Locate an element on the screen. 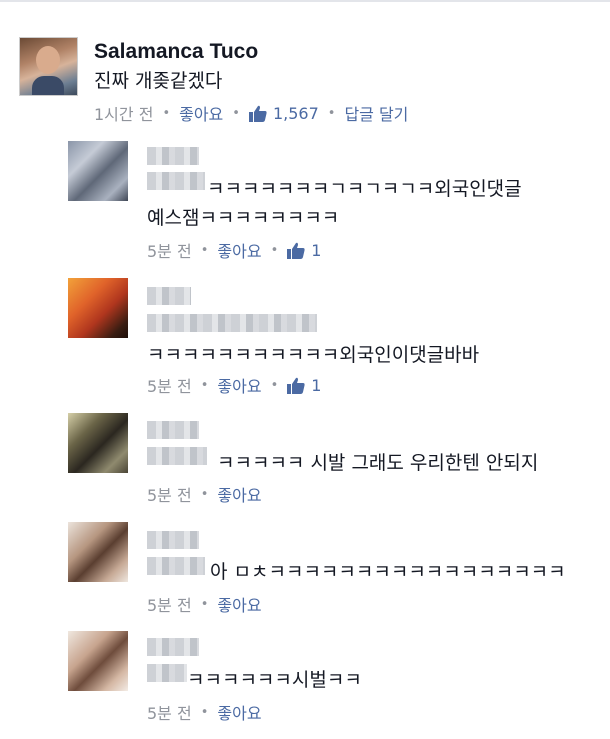 This screenshot has width=610, height=739. reply-text: ㅋㅋㅋㅋㅋㅋㅋㄱㅋㄱㅋㄱㅋ외국인댓글 is located at coordinates (364, 189).